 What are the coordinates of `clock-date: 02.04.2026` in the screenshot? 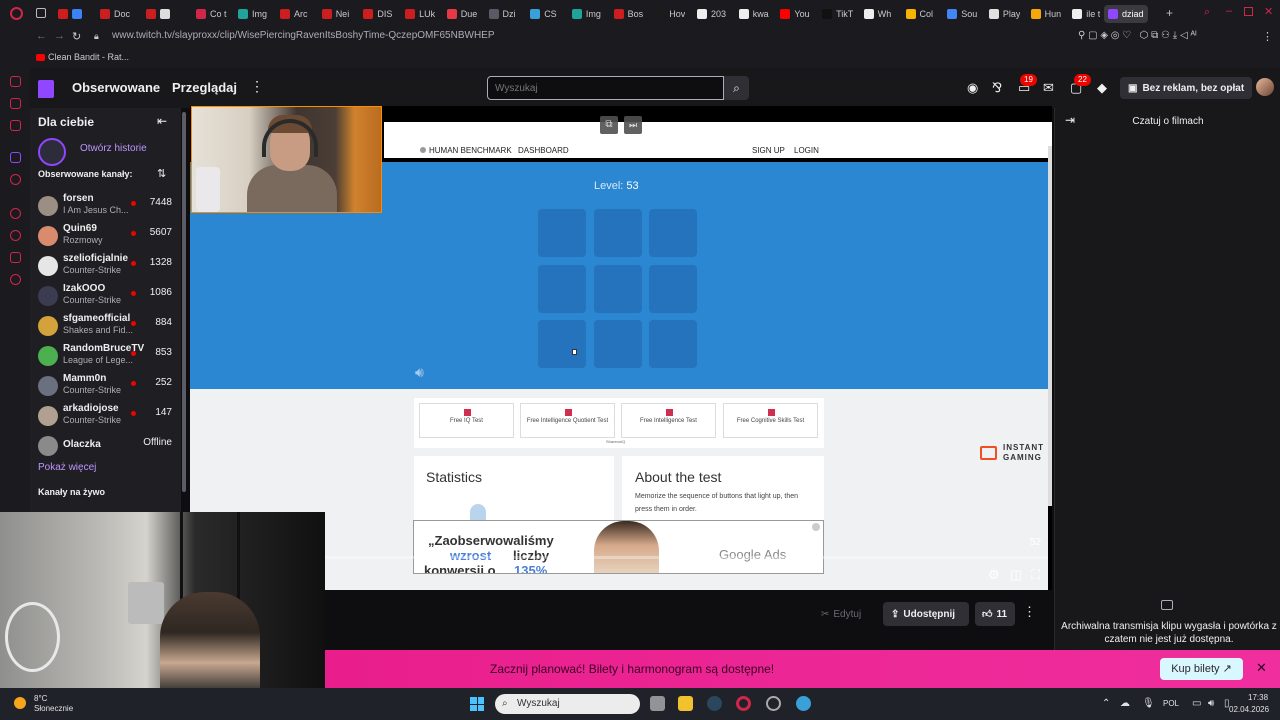 It's located at (1249, 709).